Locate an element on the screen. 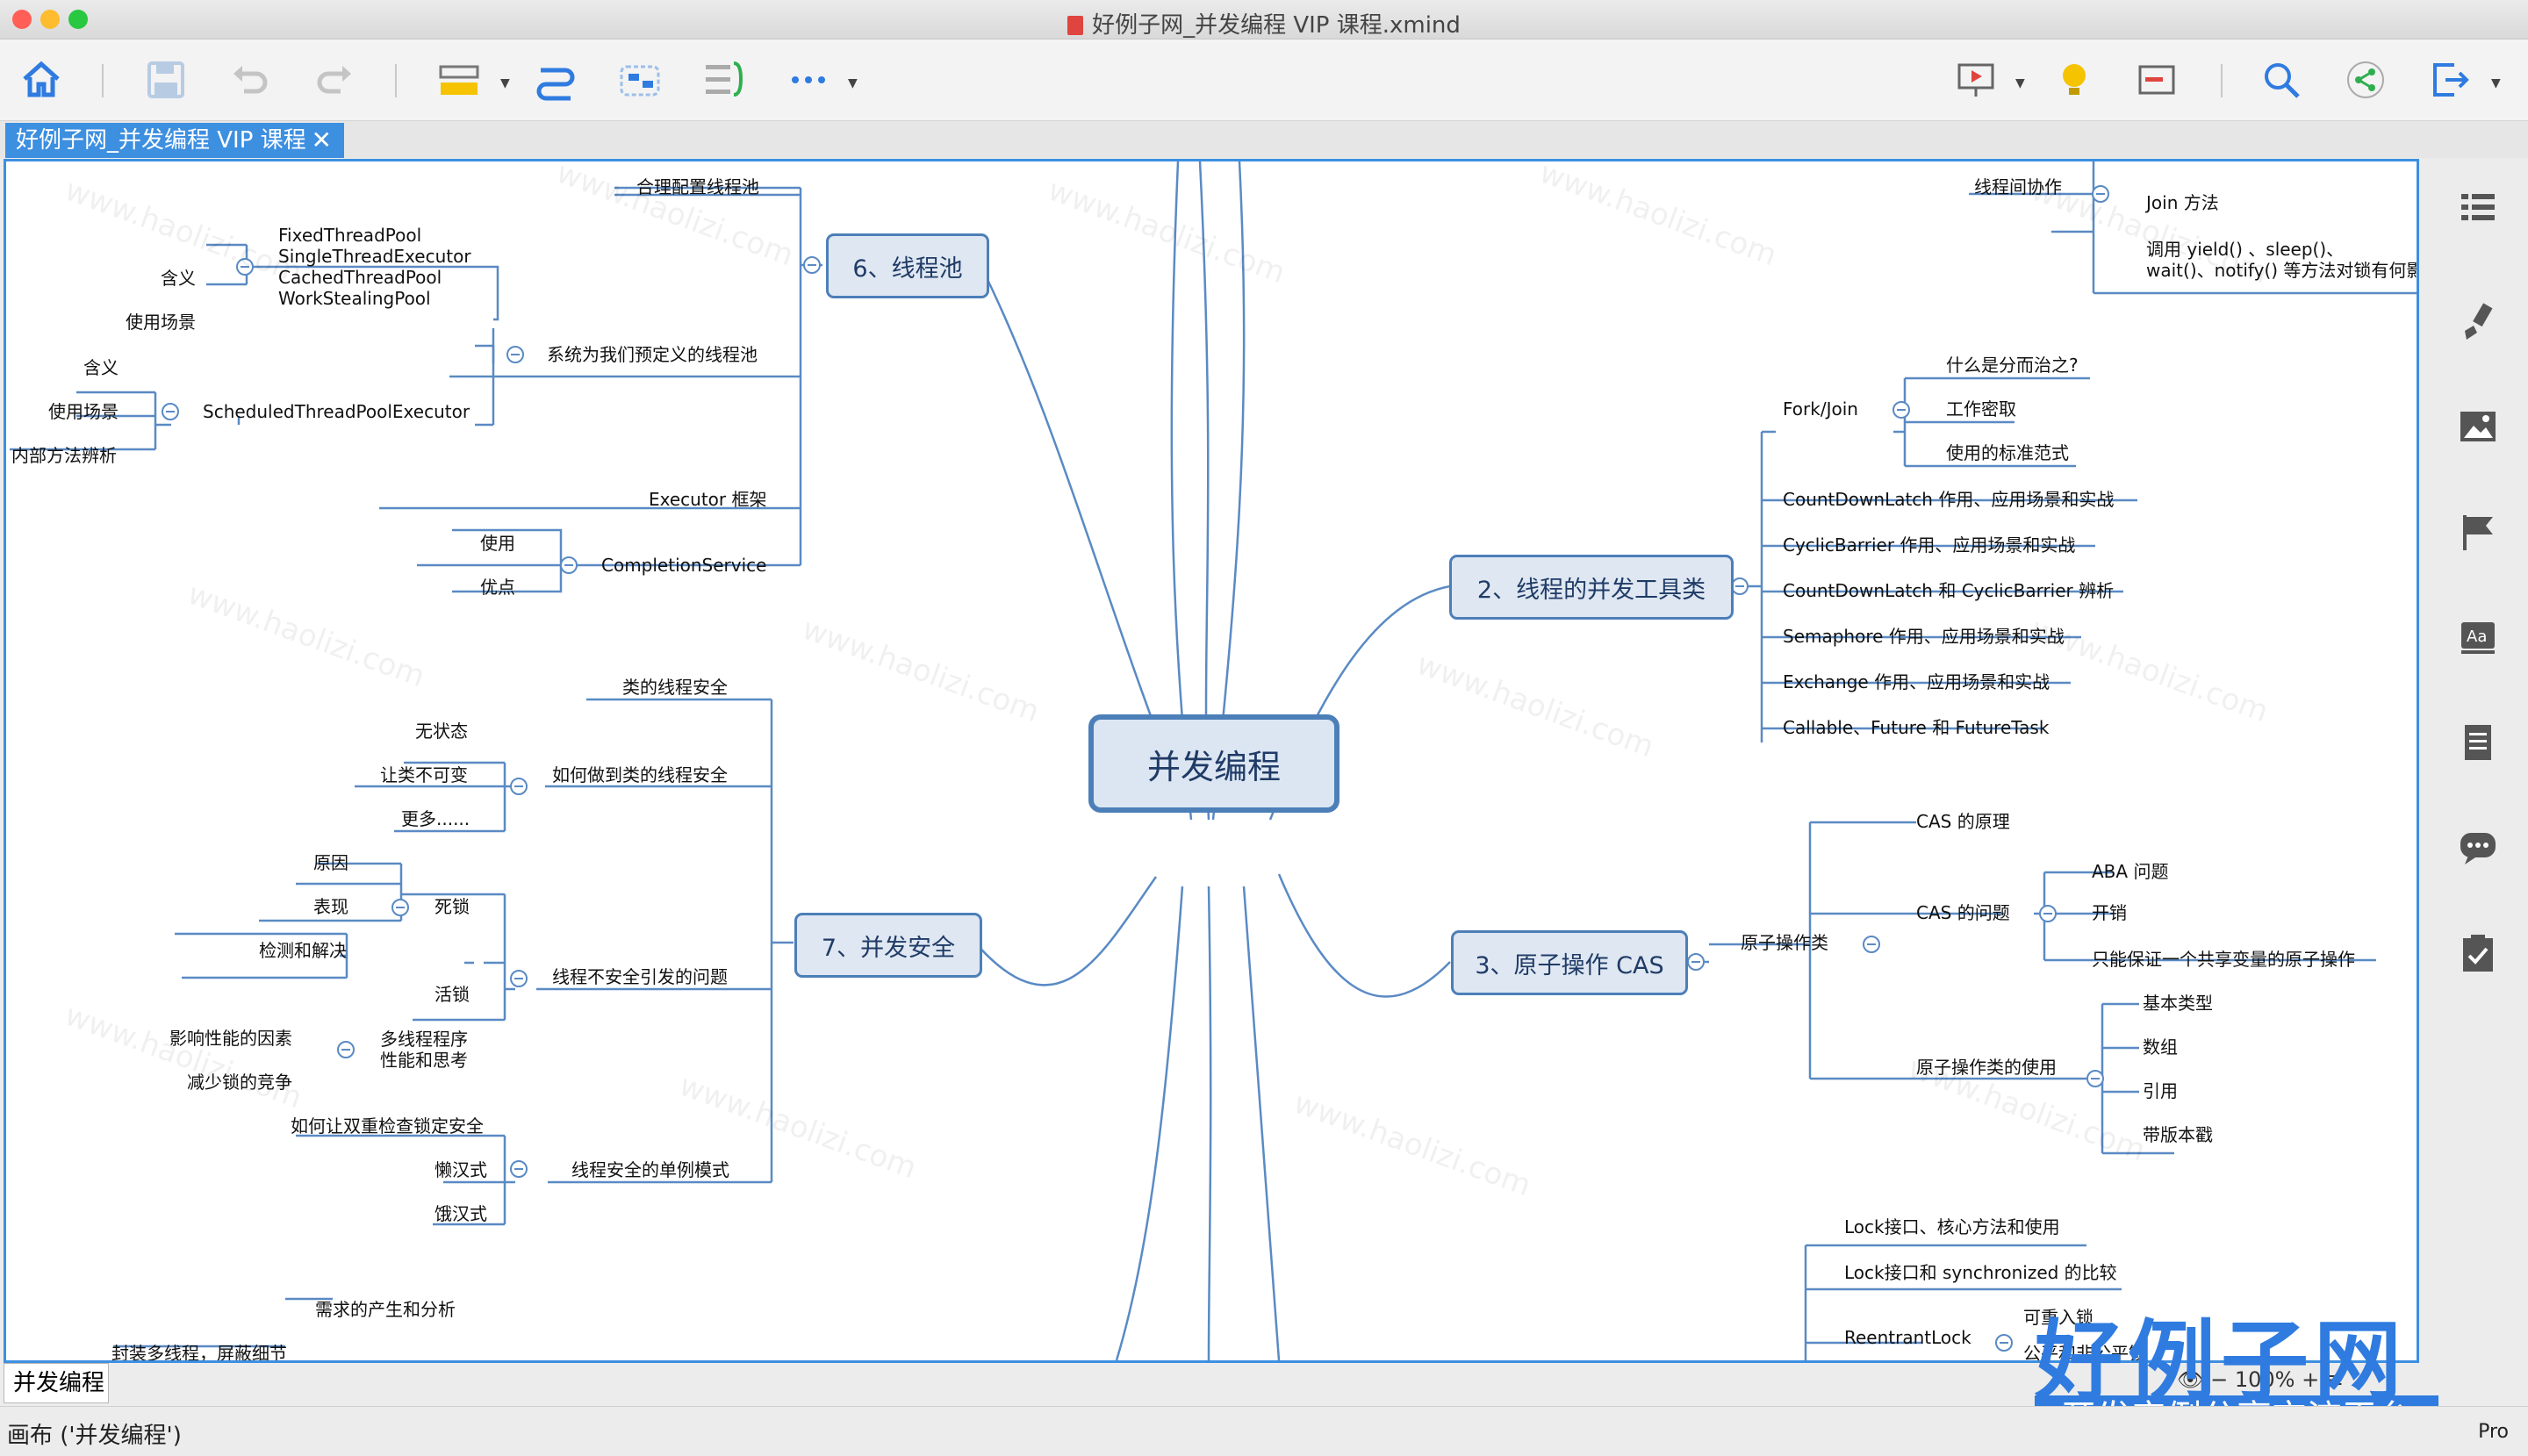 The width and height of the screenshot is (2528, 1456). image-icon is located at coordinates (2478, 426).